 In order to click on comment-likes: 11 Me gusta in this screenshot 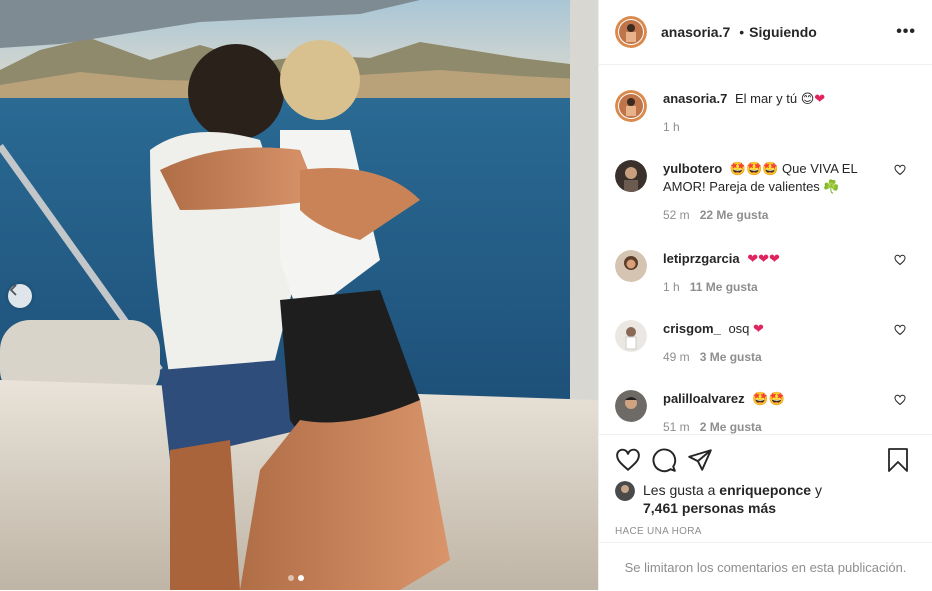, I will do `click(724, 287)`.